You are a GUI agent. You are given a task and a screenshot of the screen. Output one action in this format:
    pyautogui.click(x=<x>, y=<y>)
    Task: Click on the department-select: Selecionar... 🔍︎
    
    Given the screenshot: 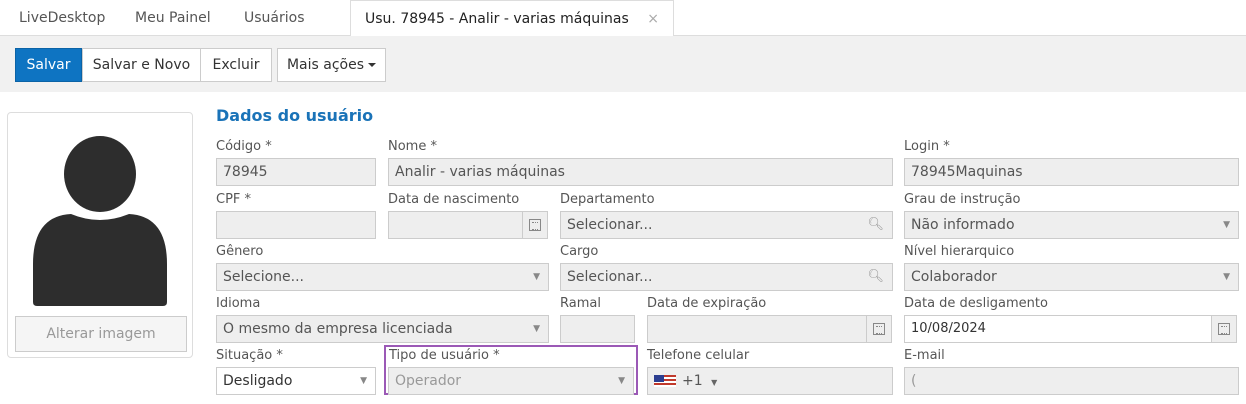 What is the action you would take?
    pyautogui.click(x=726, y=225)
    